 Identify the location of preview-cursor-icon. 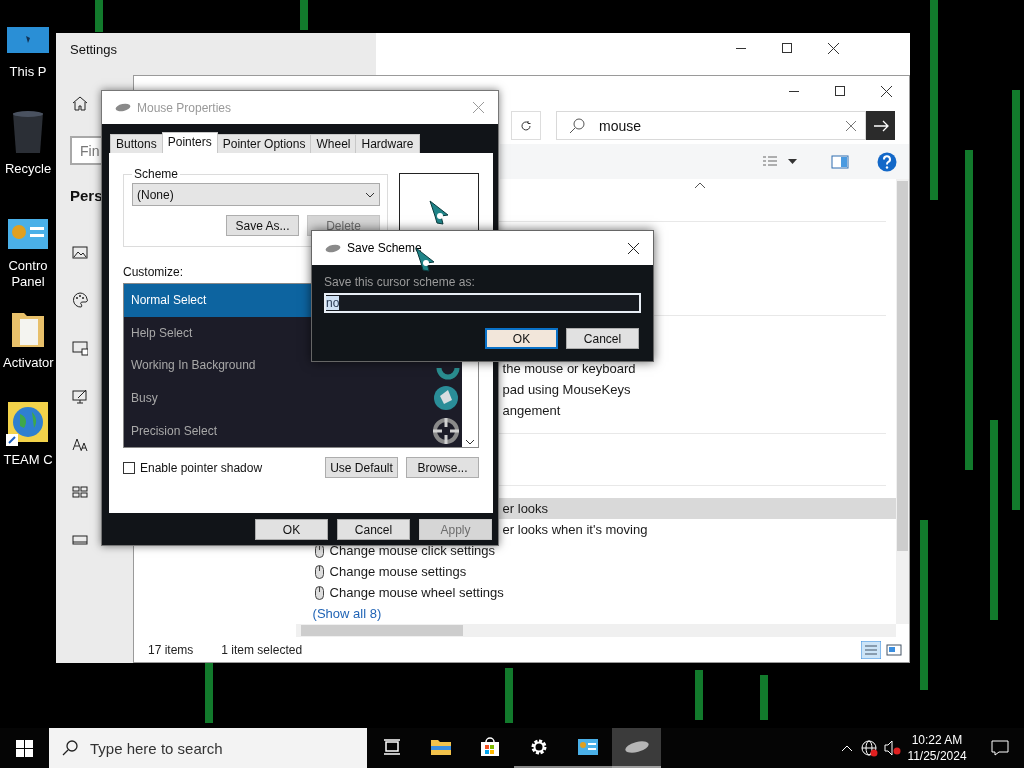
(439, 213).